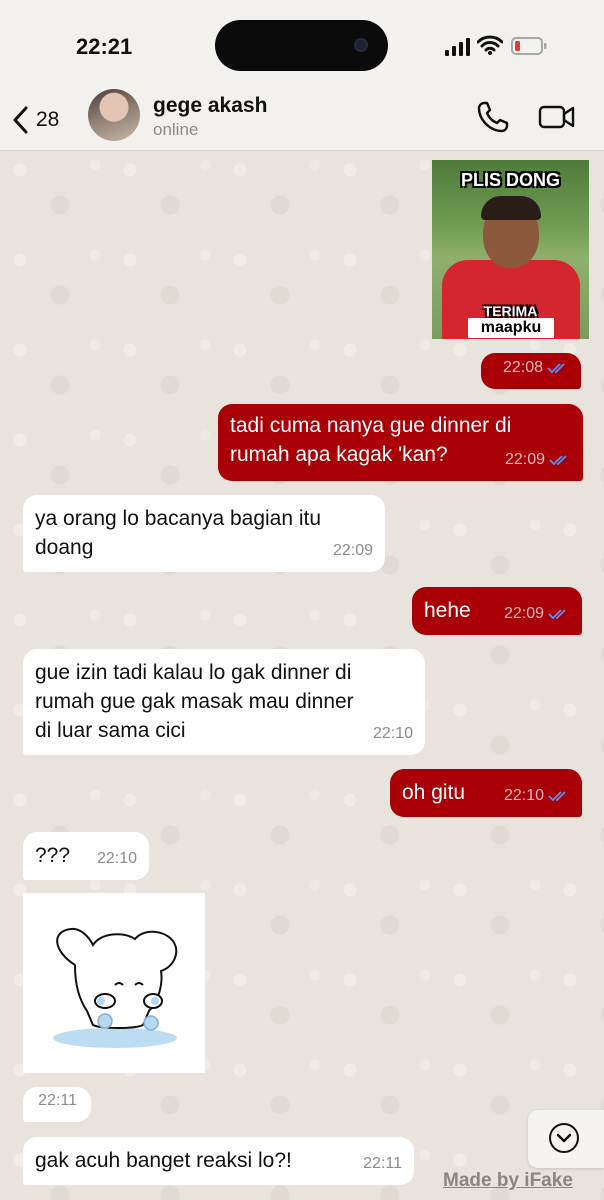 This screenshot has height=1200, width=604. What do you see at coordinates (511, 328) in the screenshot?
I see `meme-caption-bottom-2: maapku` at bounding box center [511, 328].